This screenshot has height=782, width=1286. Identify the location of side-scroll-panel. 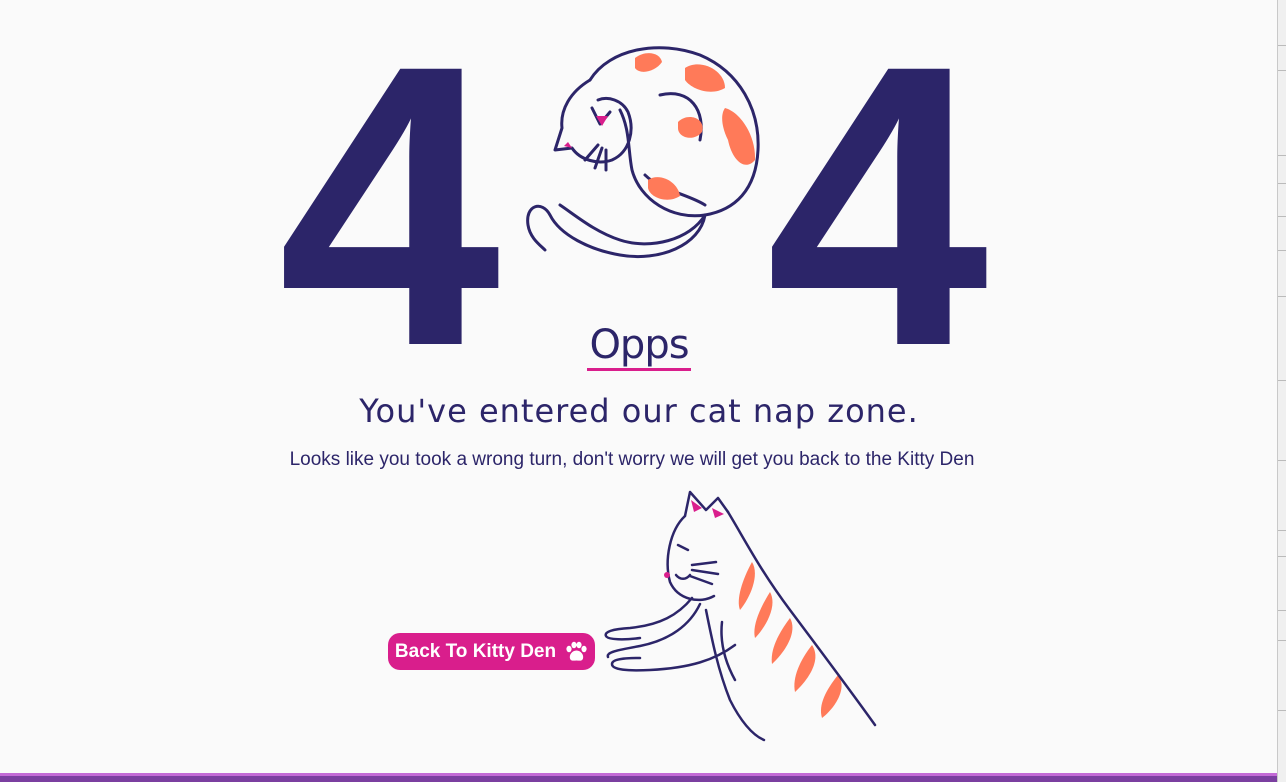
(1281, 391).